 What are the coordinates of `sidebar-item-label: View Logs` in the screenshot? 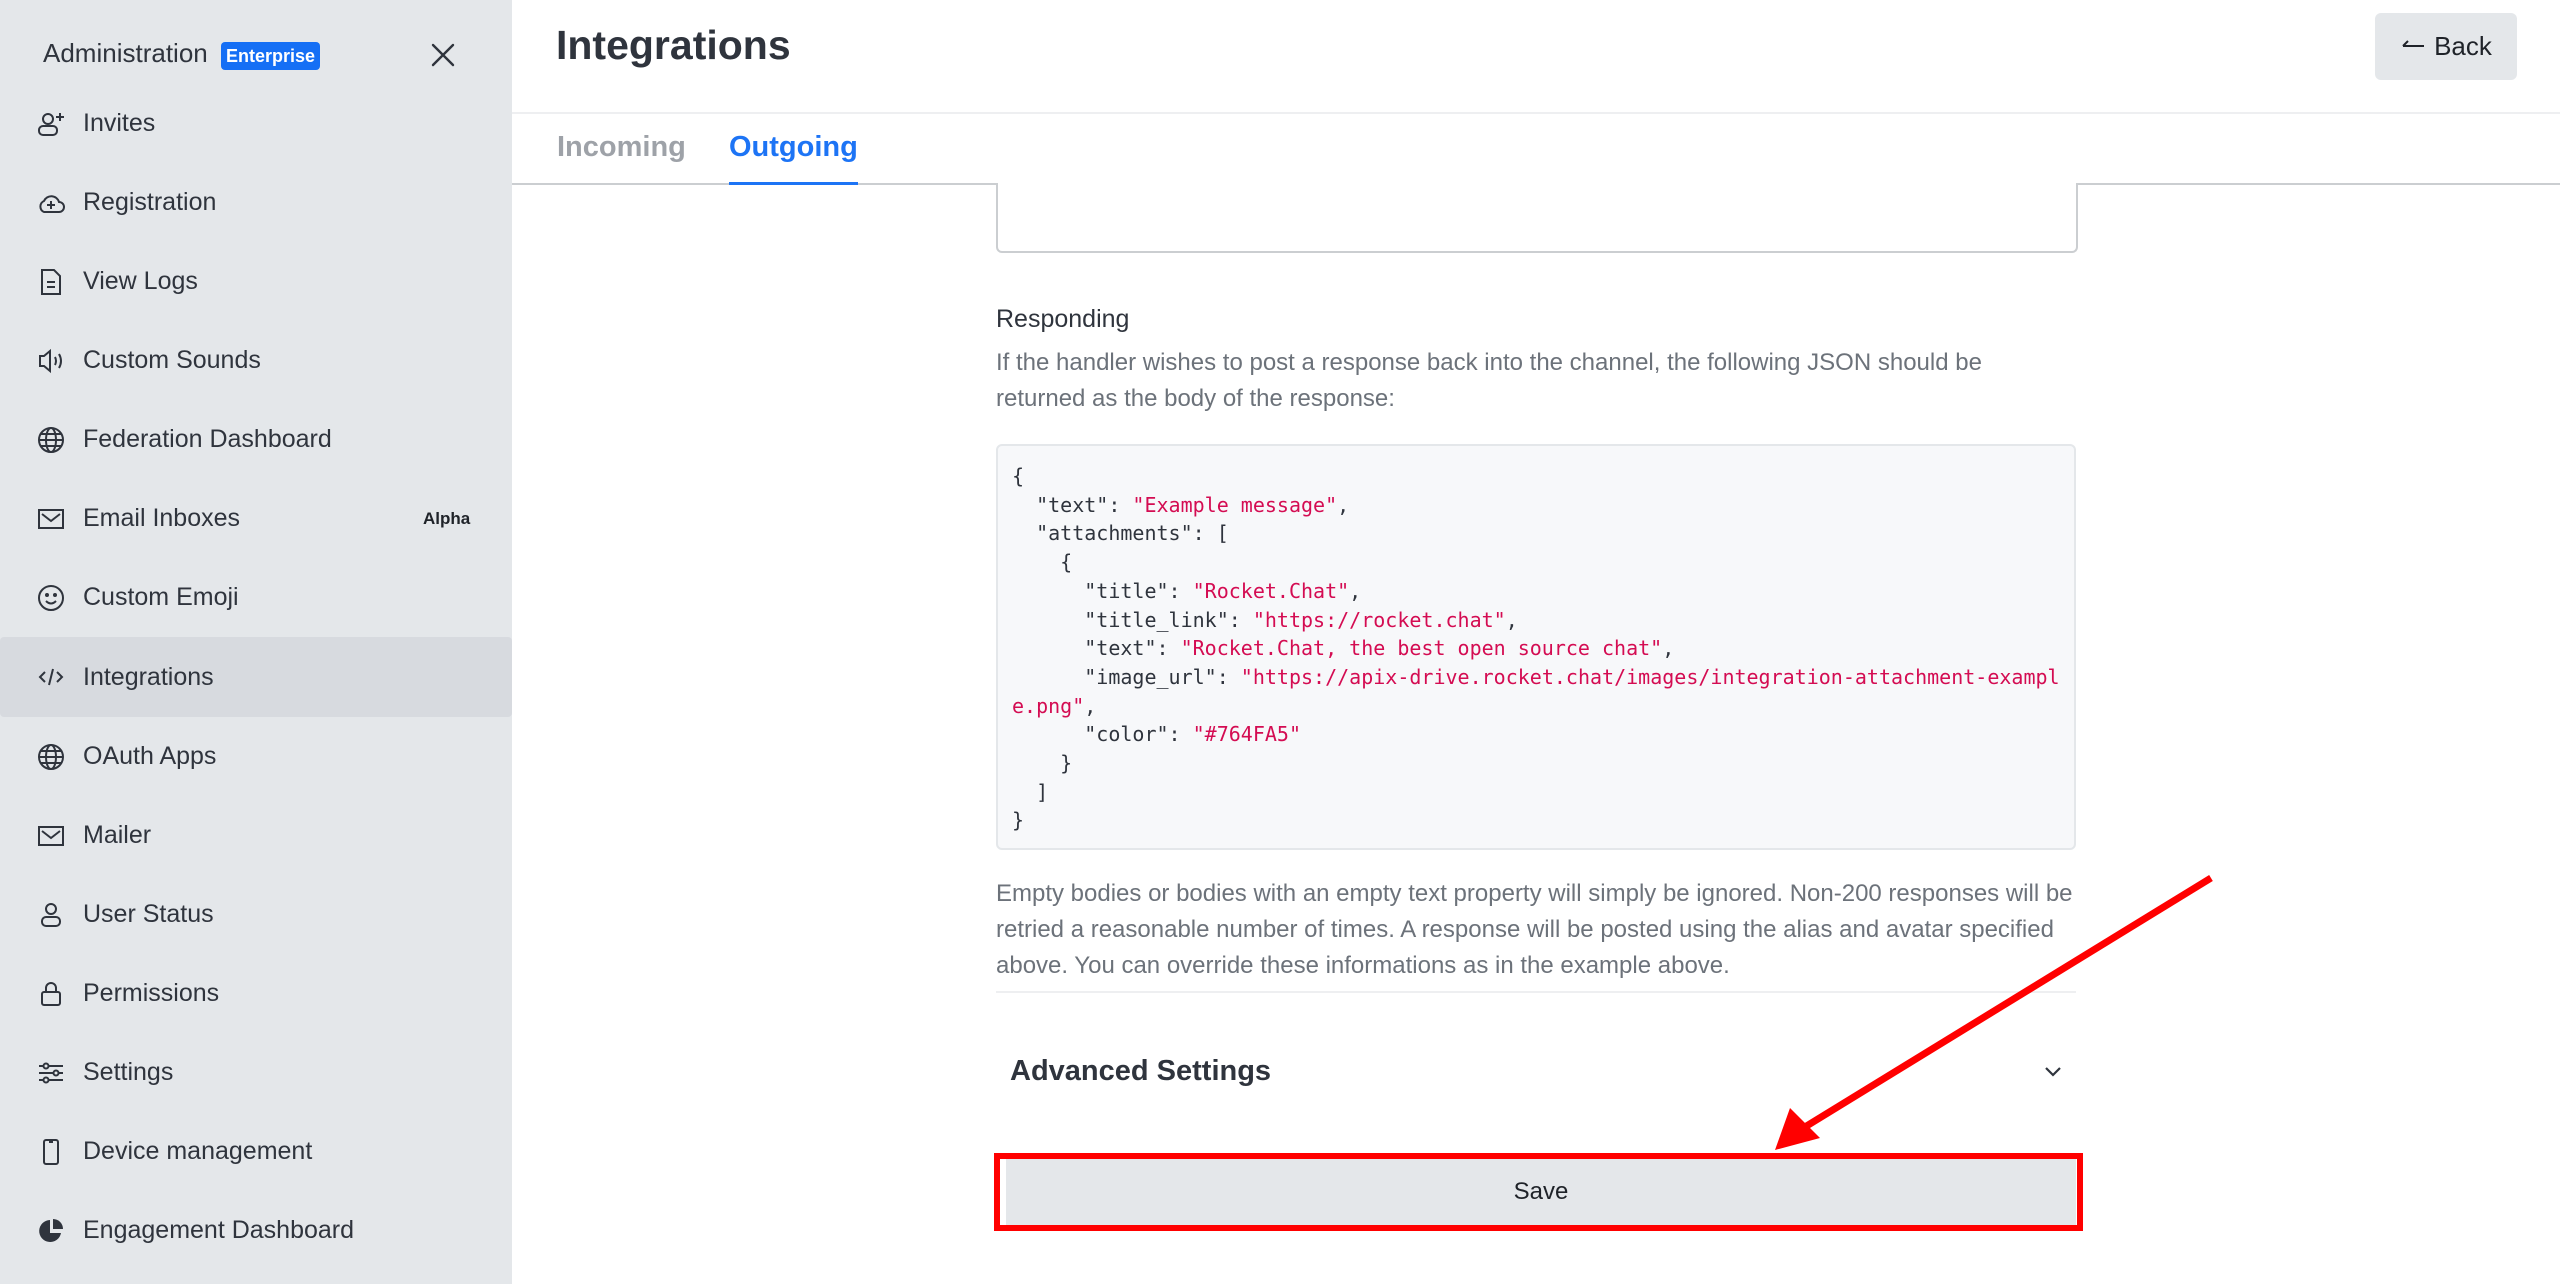 It's located at (140, 281).